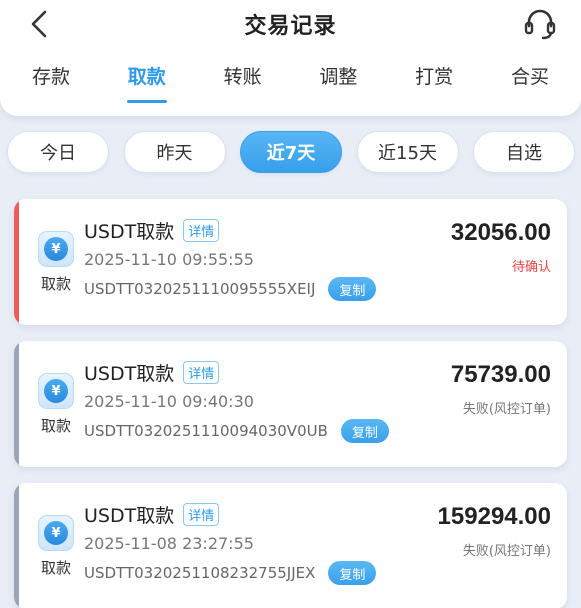 The height and width of the screenshot is (608, 581). Describe the element at coordinates (494, 516) in the screenshot. I see `record-amount: 159294.00` at that location.